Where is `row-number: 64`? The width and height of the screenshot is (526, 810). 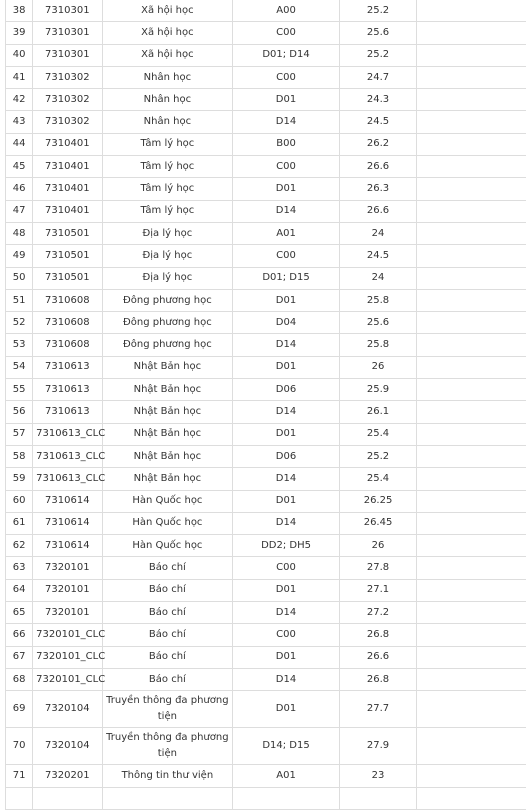 row-number: 64 is located at coordinates (19, 590).